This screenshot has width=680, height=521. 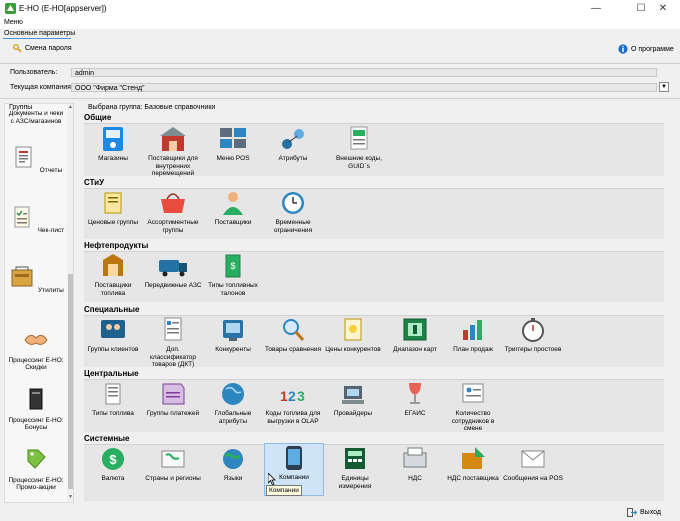 I want to click on tile-fuel-types: Типы топлива, so click(x=113, y=399).